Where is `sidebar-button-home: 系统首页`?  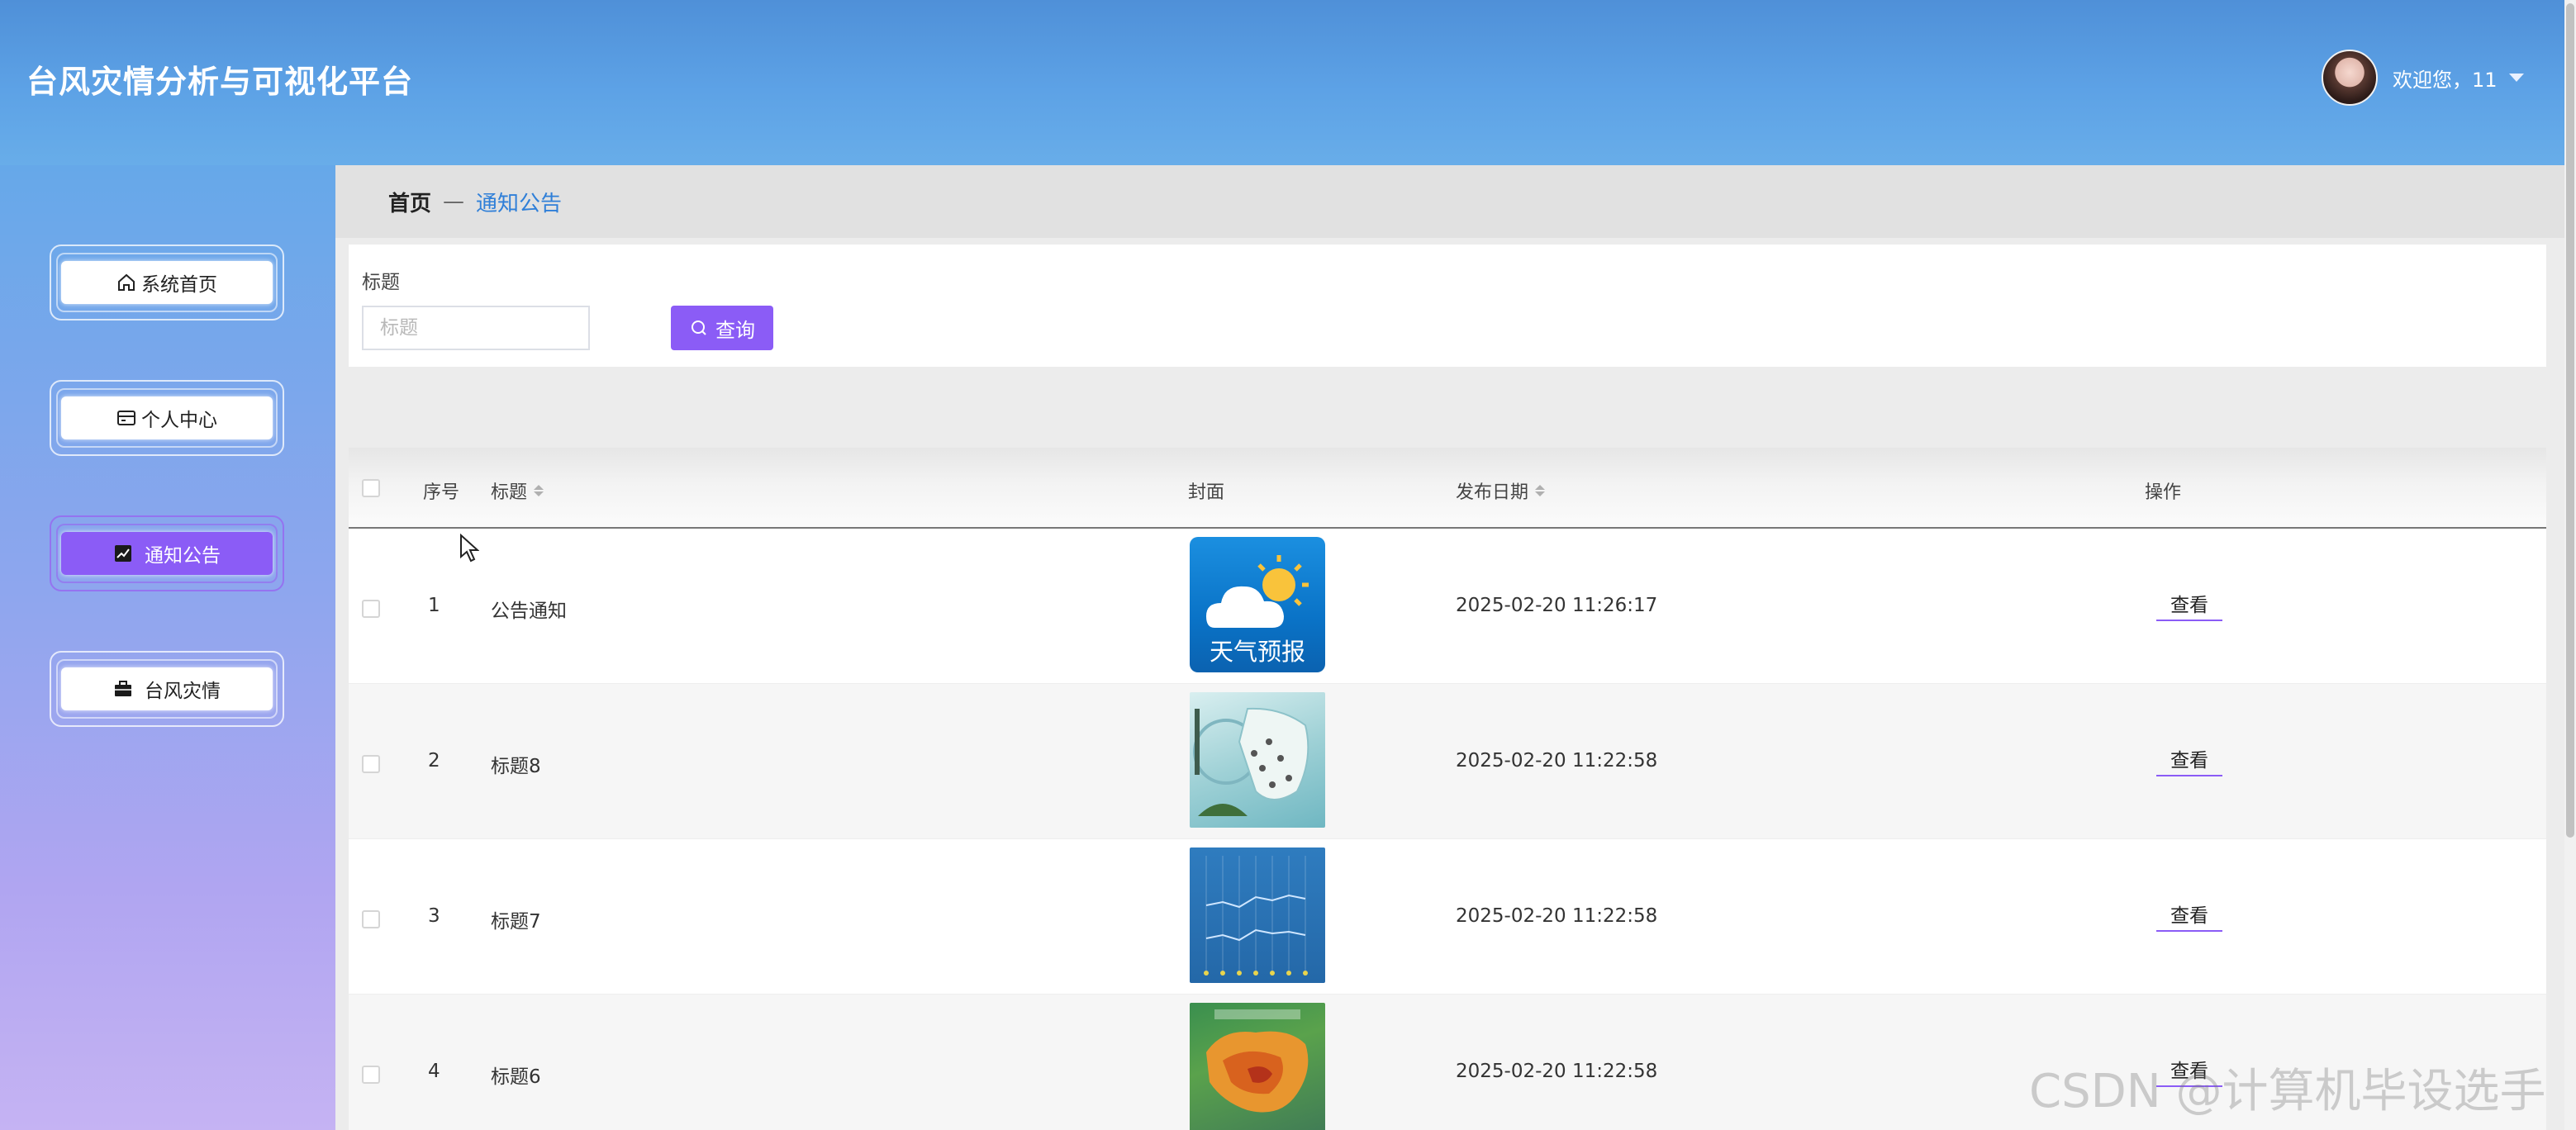
sidebar-button-home: 系统首页 is located at coordinates (167, 282).